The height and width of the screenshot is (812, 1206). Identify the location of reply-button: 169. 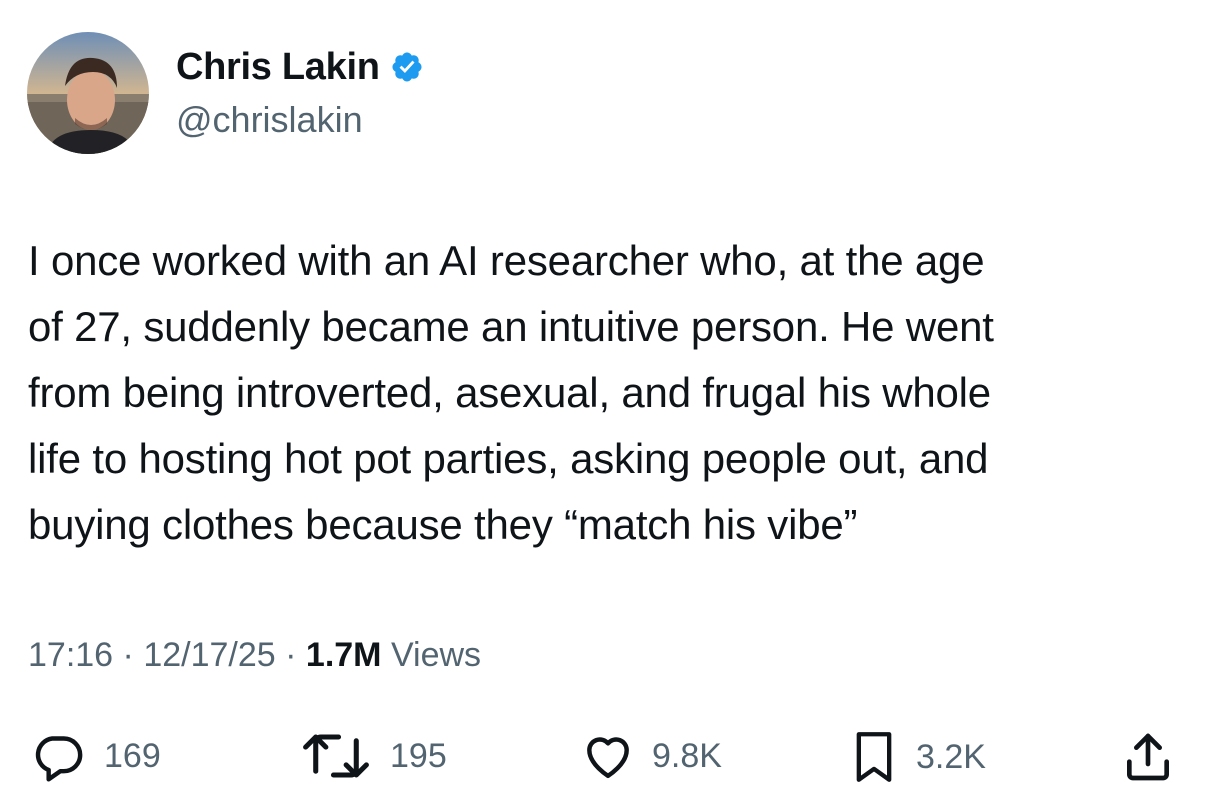
(94, 756).